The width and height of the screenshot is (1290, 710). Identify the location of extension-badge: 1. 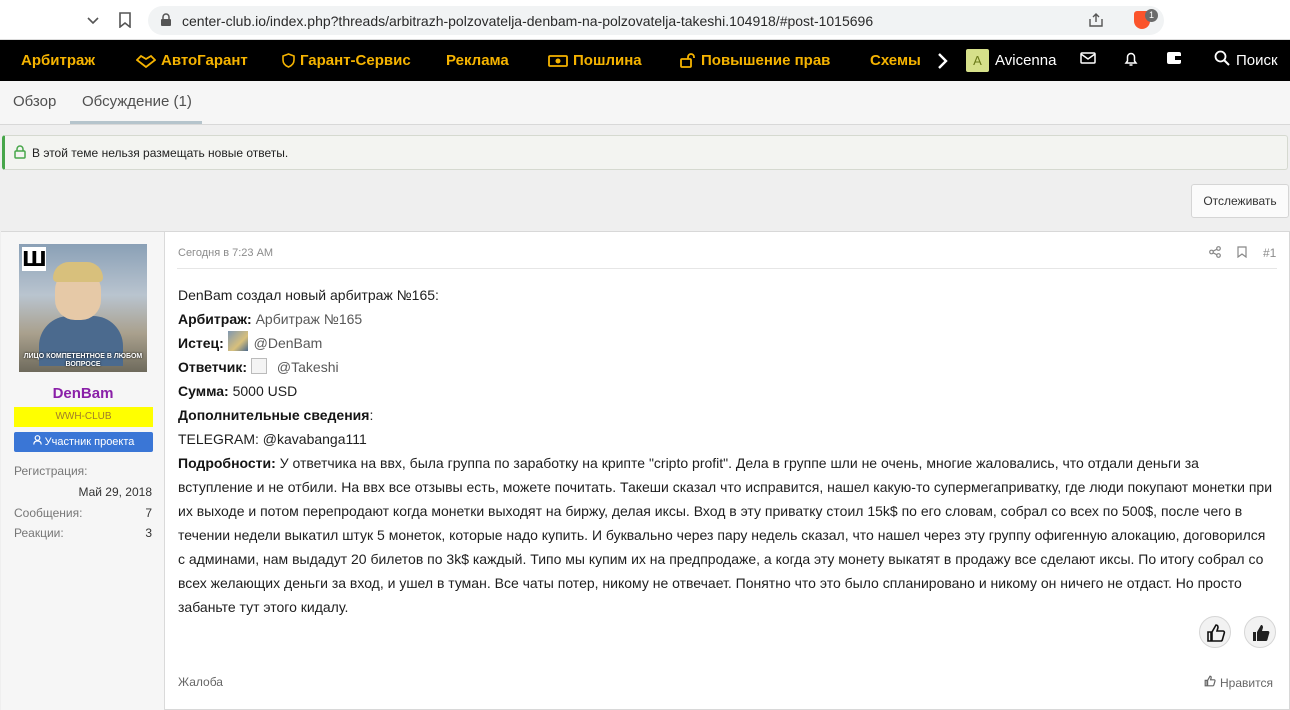
(1151, 15).